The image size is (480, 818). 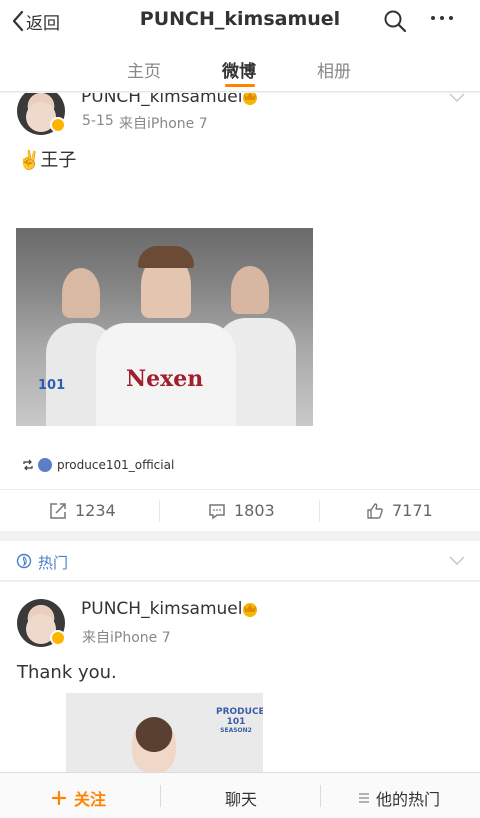 What do you see at coordinates (67, 672) in the screenshot?
I see `post-text: Thank you.` at bounding box center [67, 672].